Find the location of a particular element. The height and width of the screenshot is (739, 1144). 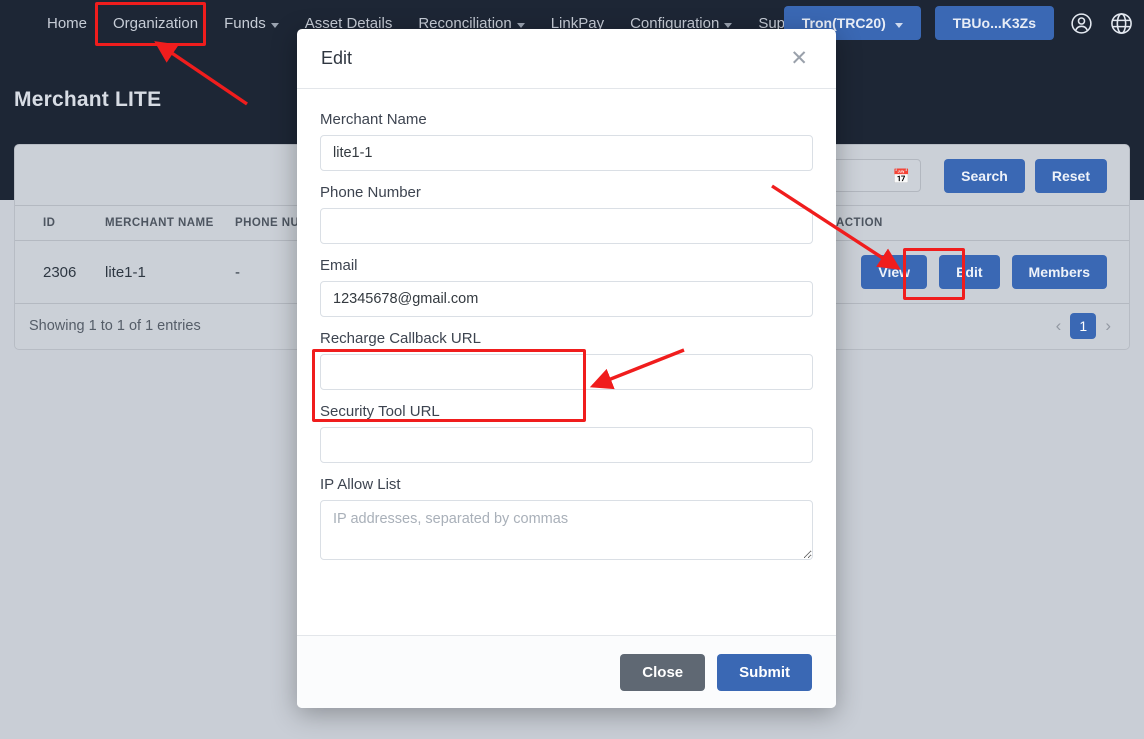

cell-name: lite1-1 is located at coordinates (170, 272).